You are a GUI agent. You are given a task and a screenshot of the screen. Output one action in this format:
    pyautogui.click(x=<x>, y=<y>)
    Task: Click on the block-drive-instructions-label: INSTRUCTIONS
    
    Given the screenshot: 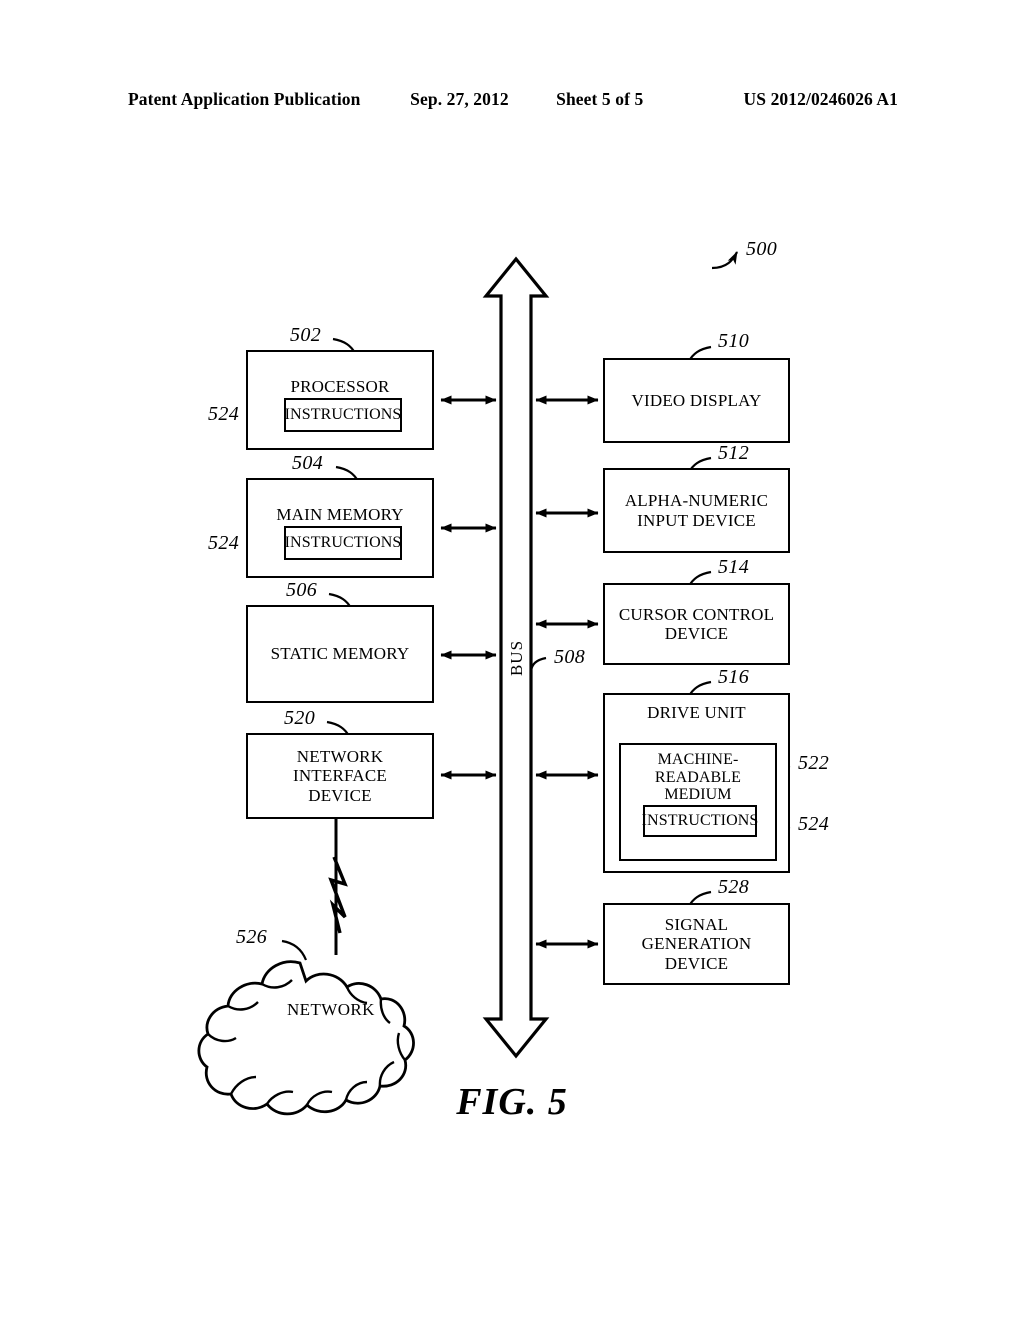 What is the action you would take?
    pyautogui.click(x=700, y=821)
    